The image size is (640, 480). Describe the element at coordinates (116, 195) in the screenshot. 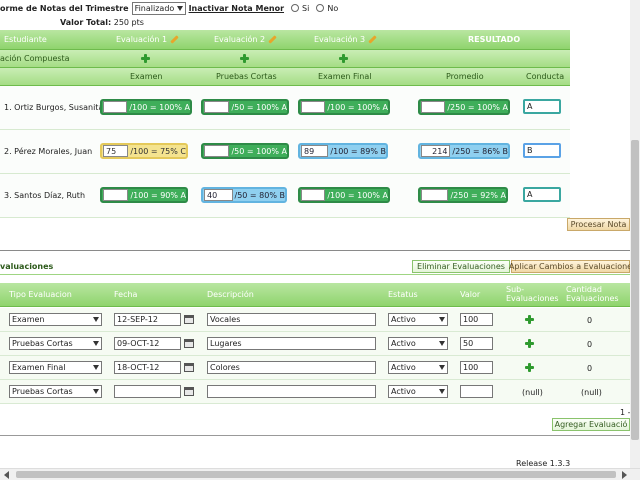

I see `grade-input: 90` at that location.